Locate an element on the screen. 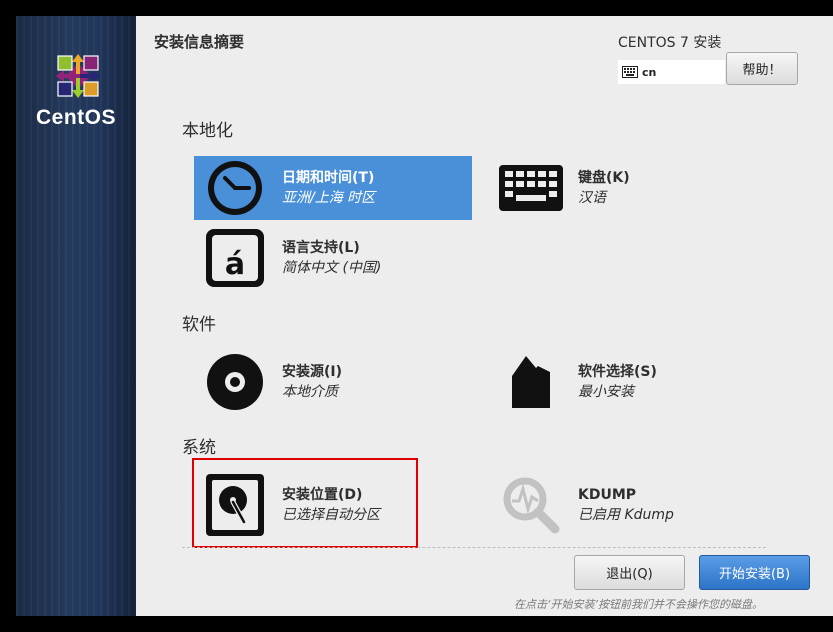 The image size is (833, 632). spoke-language-title: 语言支持(L) is located at coordinates (321, 248).